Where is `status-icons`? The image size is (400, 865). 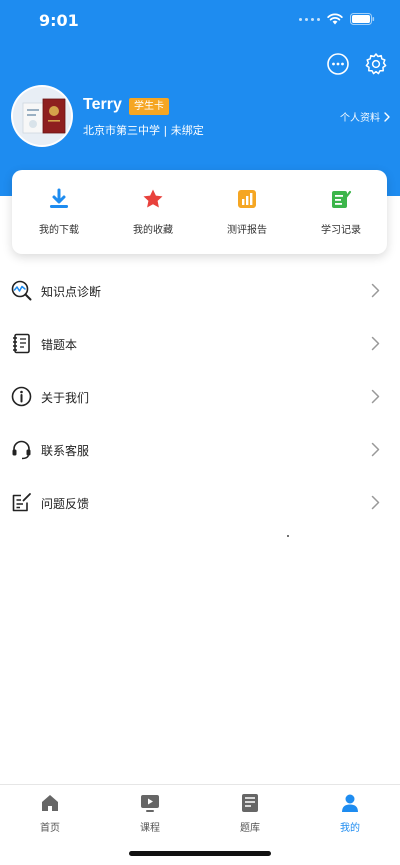 status-icons is located at coordinates (337, 19).